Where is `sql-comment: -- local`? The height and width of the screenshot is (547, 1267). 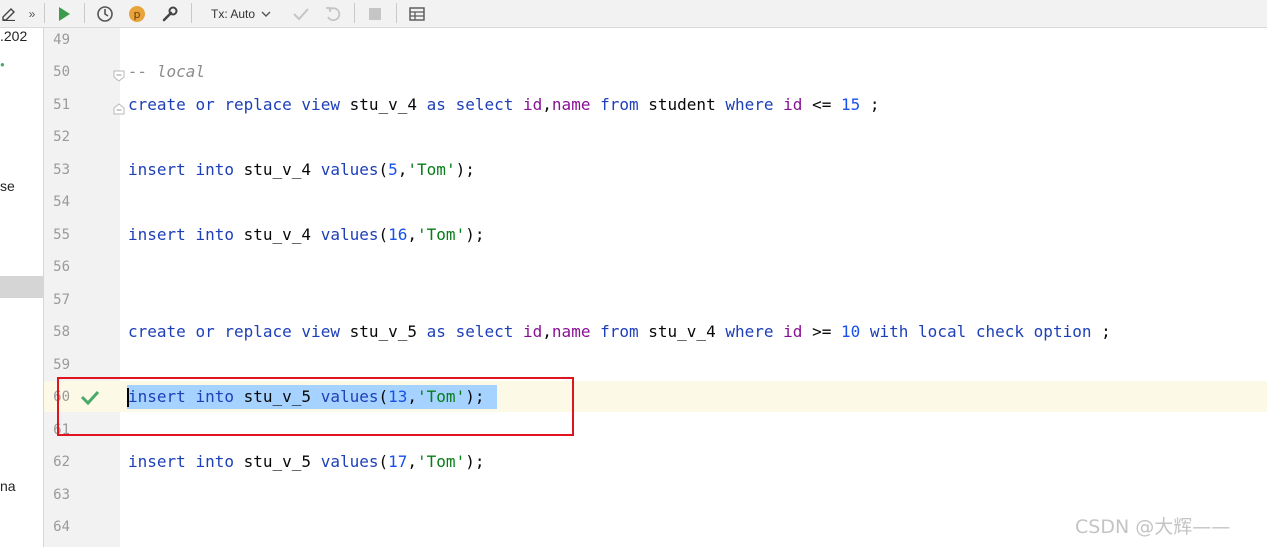
sql-comment: -- local is located at coordinates (167, 71).